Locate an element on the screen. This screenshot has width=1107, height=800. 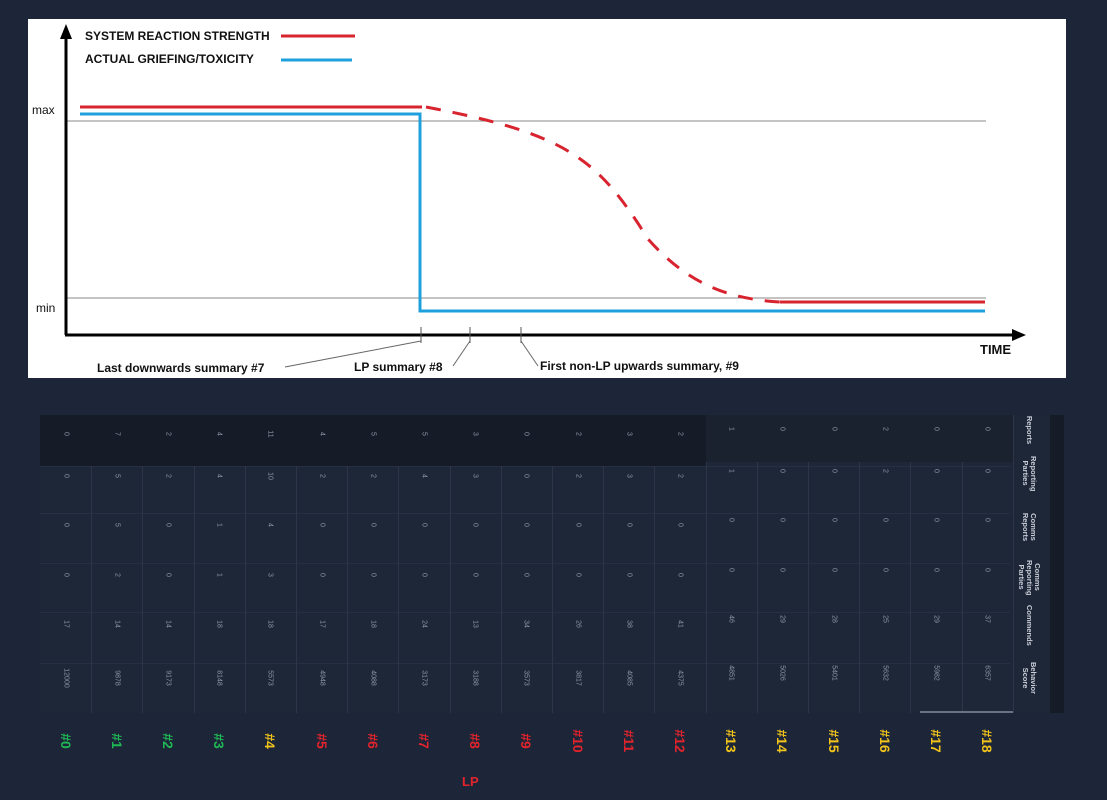
table-row-label: Comms Reporting Parties is located at coordinates (1029, 578).